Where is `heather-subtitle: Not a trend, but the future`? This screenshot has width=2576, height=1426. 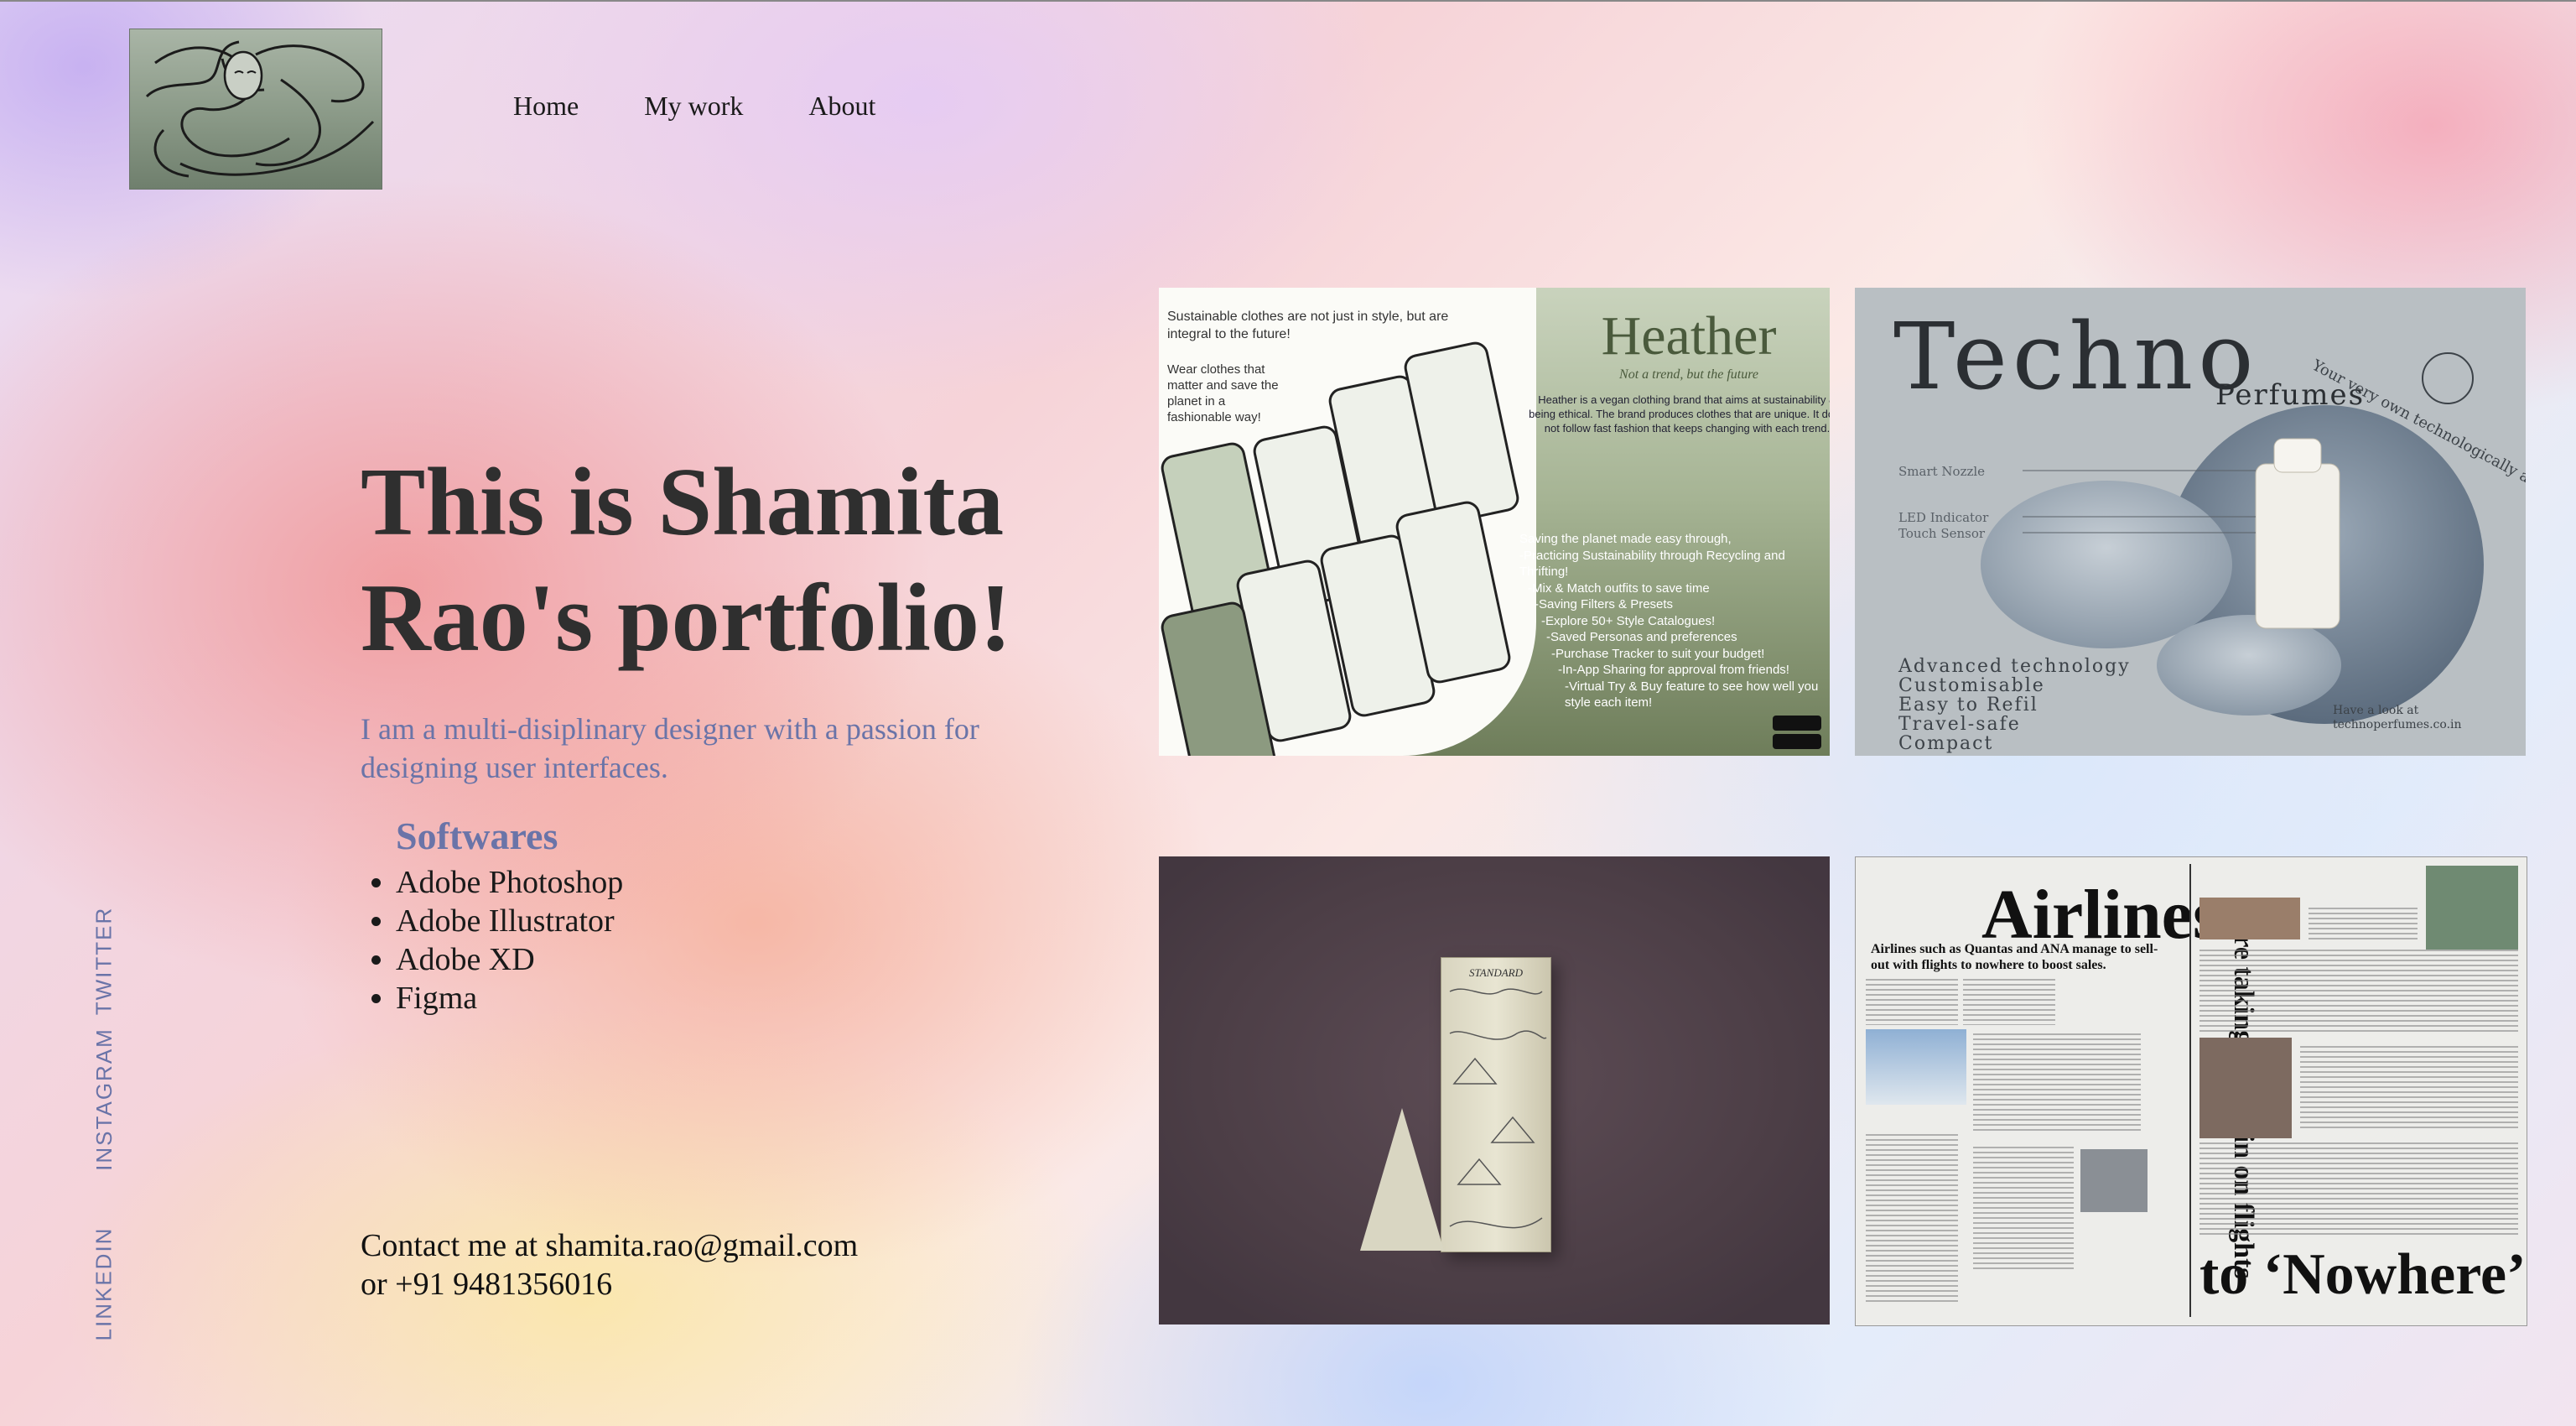
heather-subtitle: Not a trend, but the future is located at coordinates (1688, 375).